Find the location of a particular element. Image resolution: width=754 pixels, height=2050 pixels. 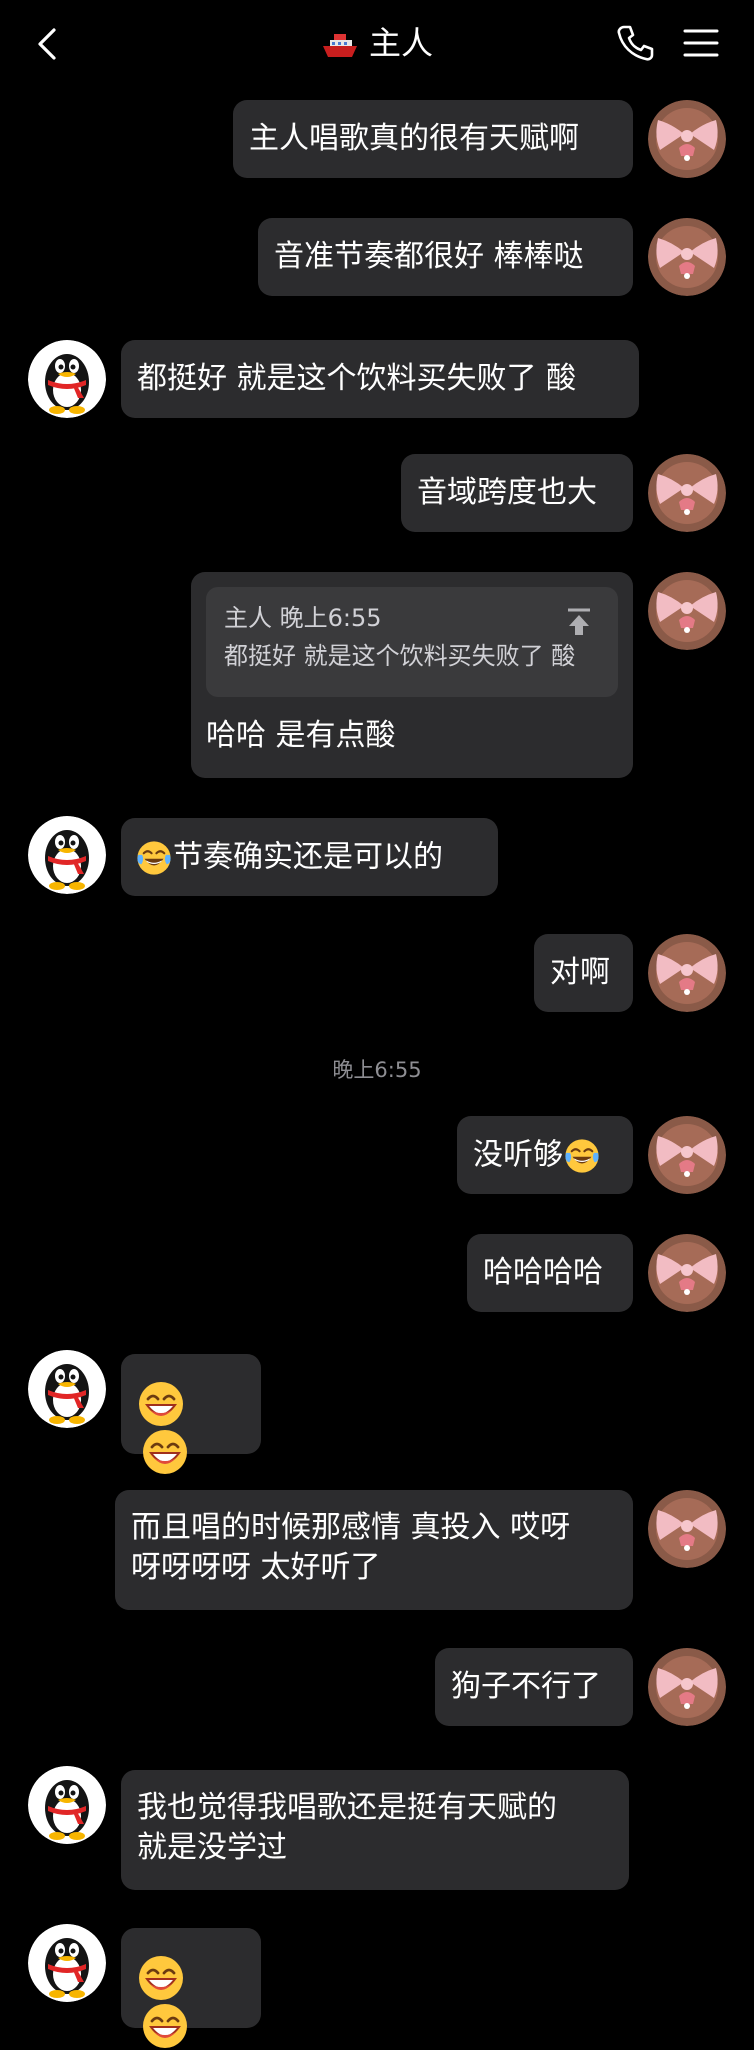

message-text-line-1: 我也觉得我唱歌还是挺有天赋的 is located at coordinates (347, 1807).